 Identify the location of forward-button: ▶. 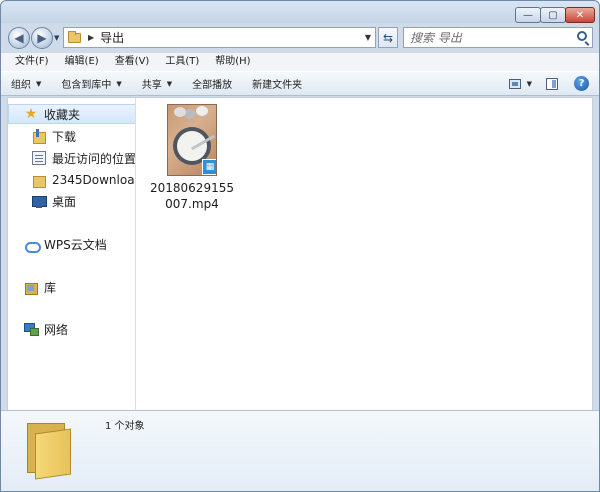
(42, 38).